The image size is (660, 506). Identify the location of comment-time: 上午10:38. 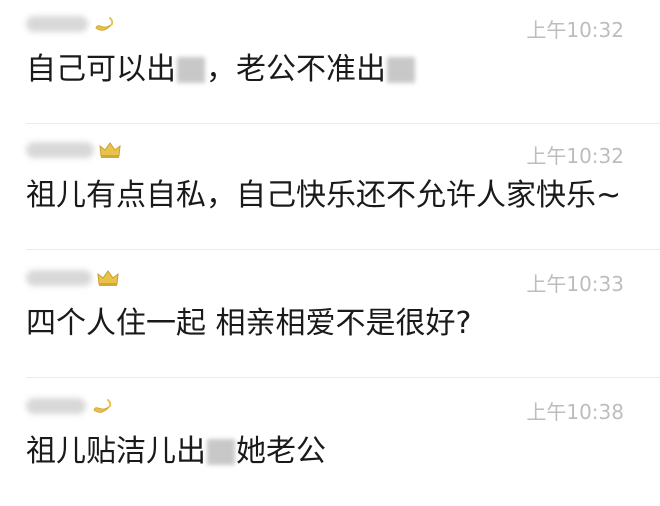
(575, 412).